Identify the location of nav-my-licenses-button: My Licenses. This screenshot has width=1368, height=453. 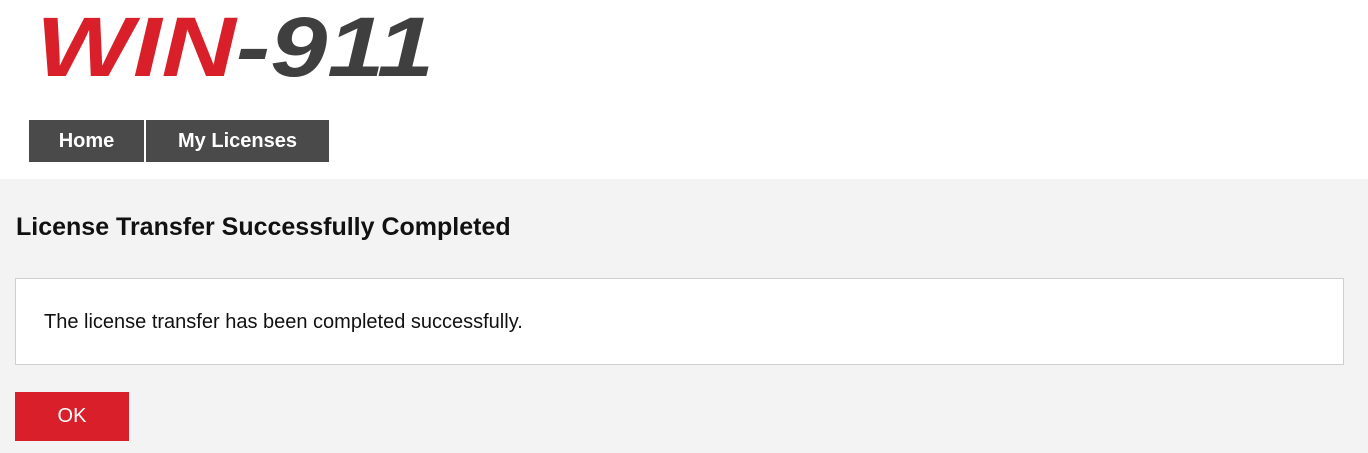
(237, 141).